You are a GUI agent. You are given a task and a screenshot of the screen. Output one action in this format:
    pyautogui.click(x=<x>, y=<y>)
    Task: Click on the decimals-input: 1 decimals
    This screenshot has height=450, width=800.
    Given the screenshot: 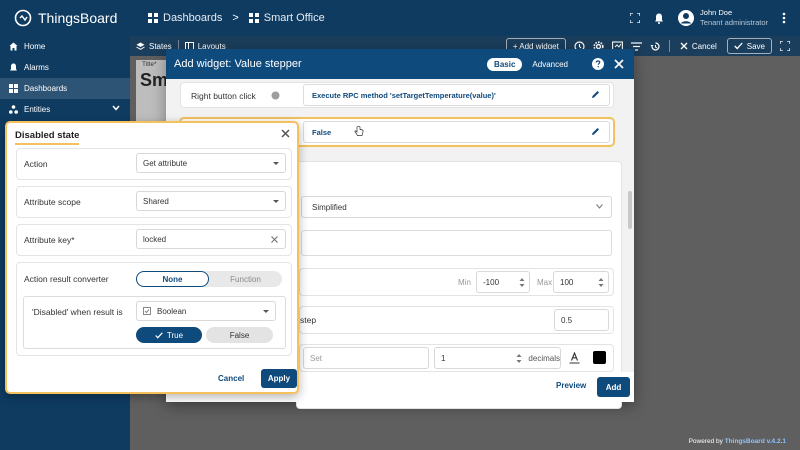 What is the action you would take?
    pyautogui.click(x=497, y=358)
    